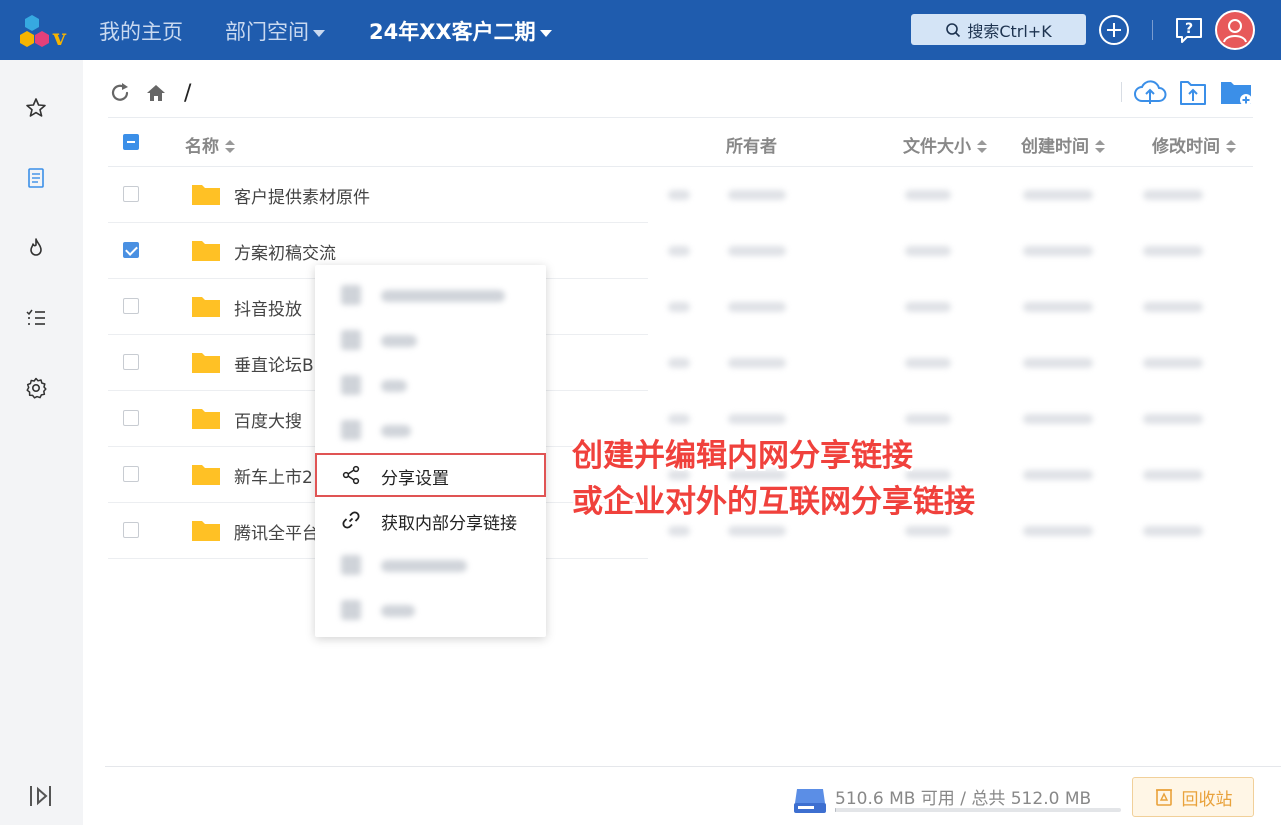 Image resolution: width=1281 pixels, height=825 pixels. I want to click on sort-icon, so click(230, 147).